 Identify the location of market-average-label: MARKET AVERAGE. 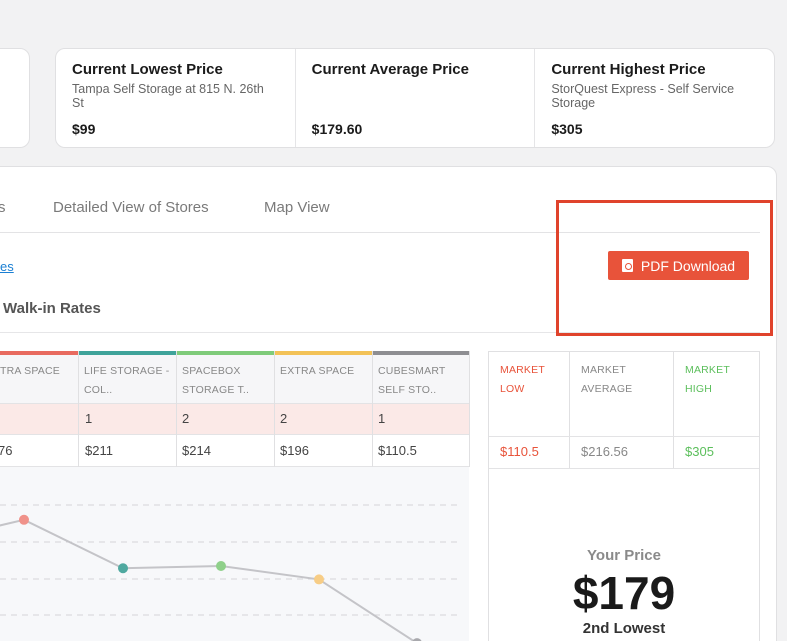
(606, 380).